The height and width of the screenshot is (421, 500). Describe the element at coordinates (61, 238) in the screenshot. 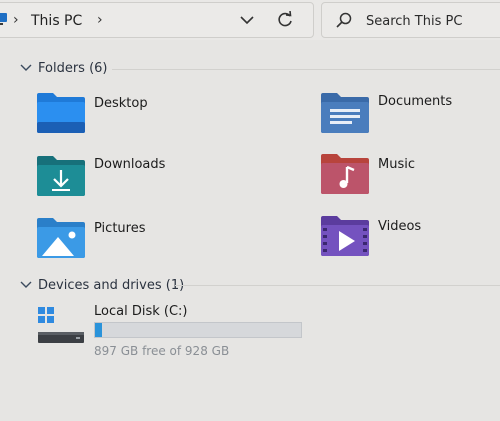

I see `pictures-folder-icon` at that location.